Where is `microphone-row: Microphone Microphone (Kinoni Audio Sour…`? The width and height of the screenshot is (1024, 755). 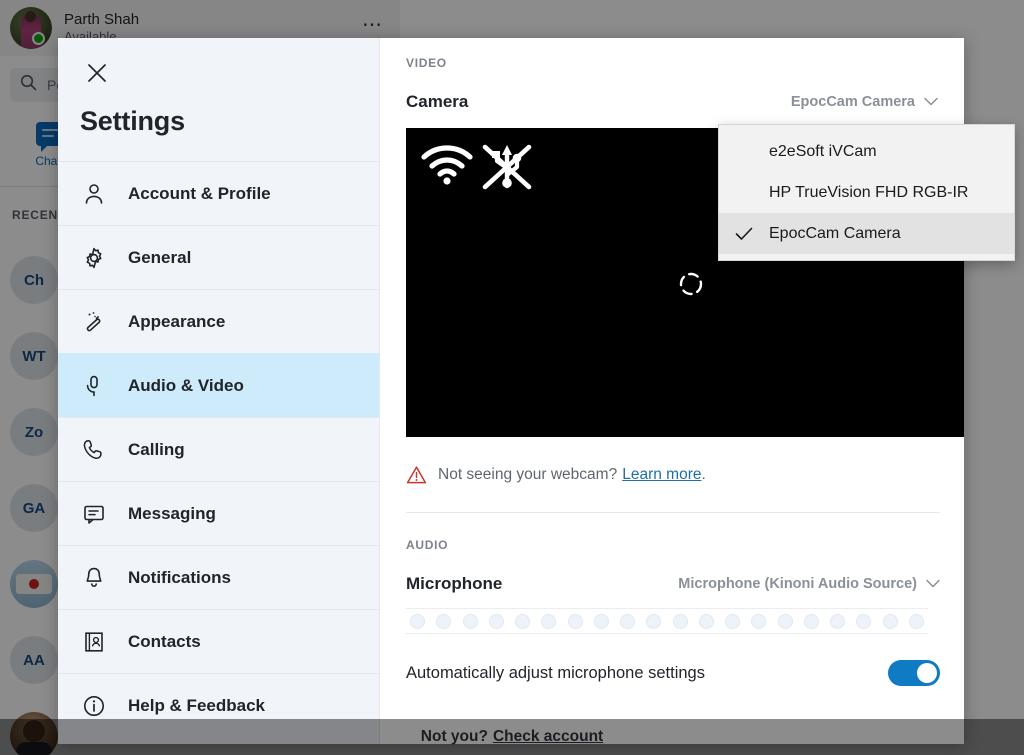 microphone-row: Microphone Microphone (Kinoni Audio Sour… is located at coordinates (673, 584).